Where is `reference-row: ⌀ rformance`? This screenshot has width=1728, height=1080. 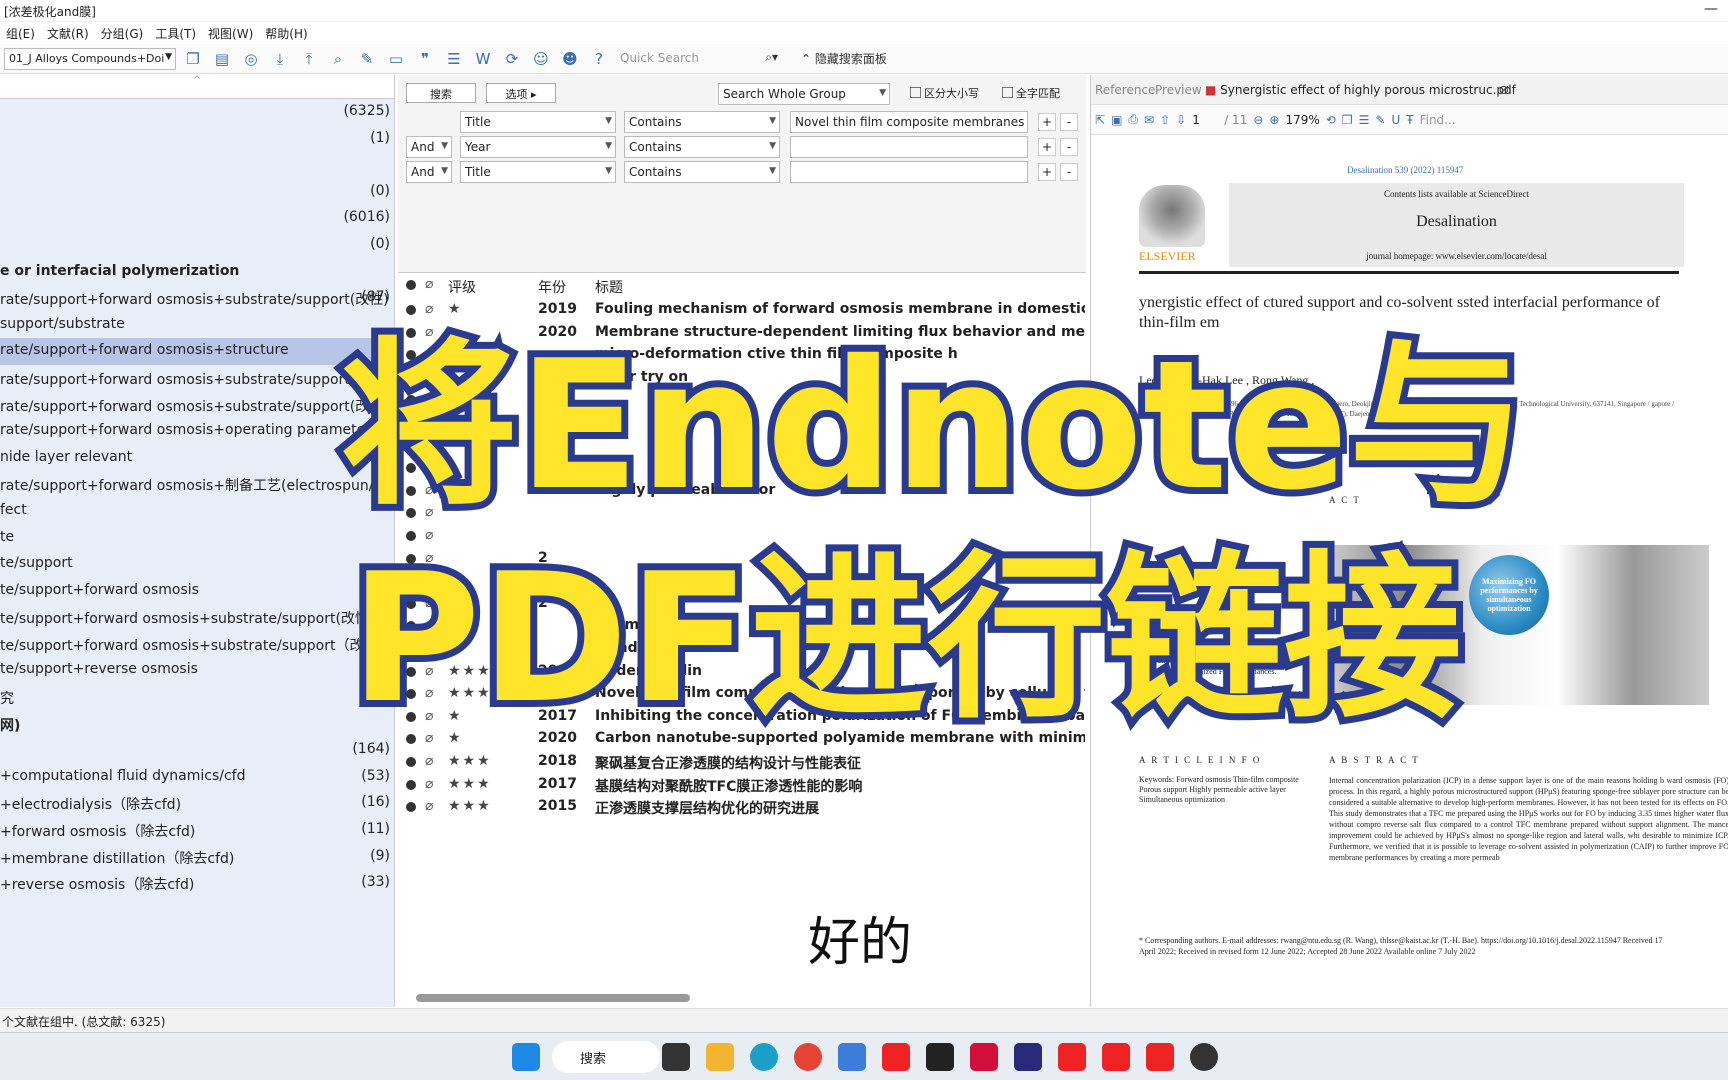
reference-row: ⌀ rformance is located at coordinates (742, 627).